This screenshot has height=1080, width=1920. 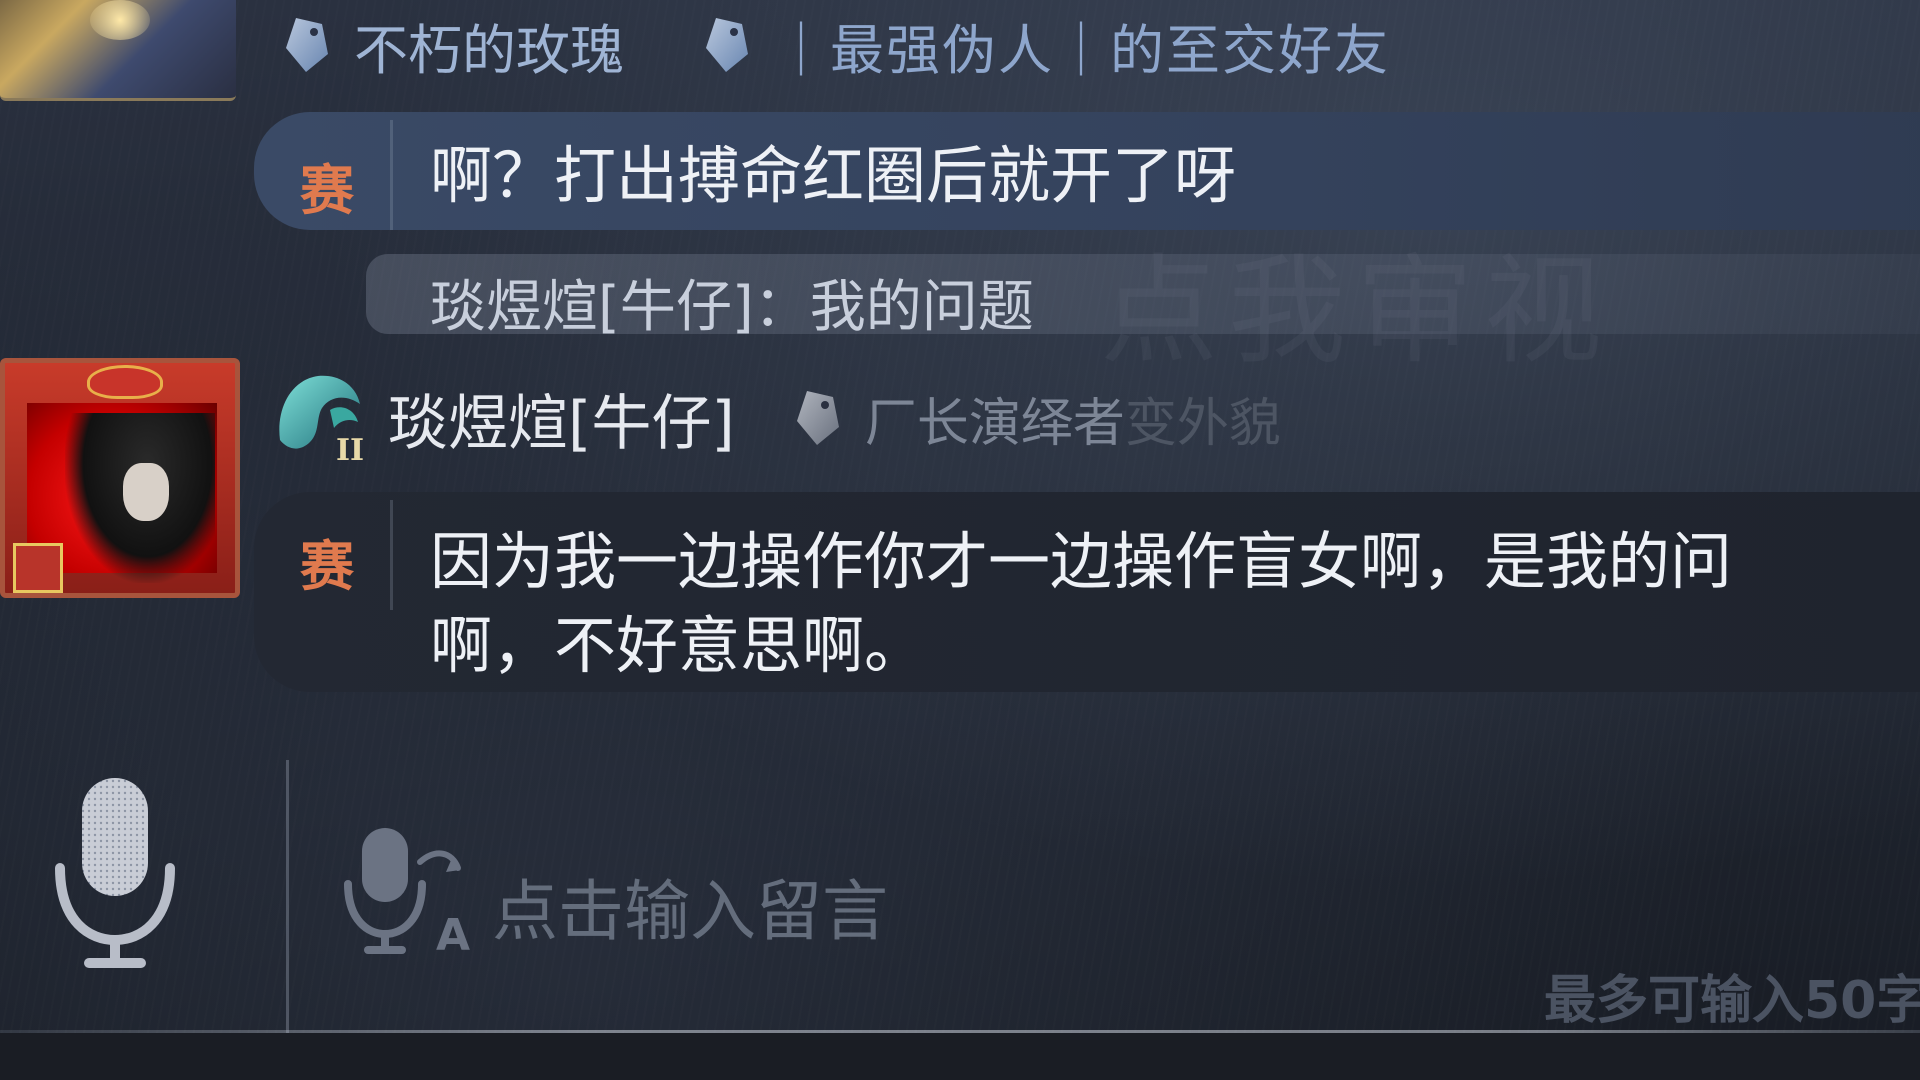 What do you see at coordinates (1081, 561) in the screenshot?
I see `message-line-1: 因为我一边操作你才一边操作盲女啊，是我的问` at bounding box center [1081, 561].